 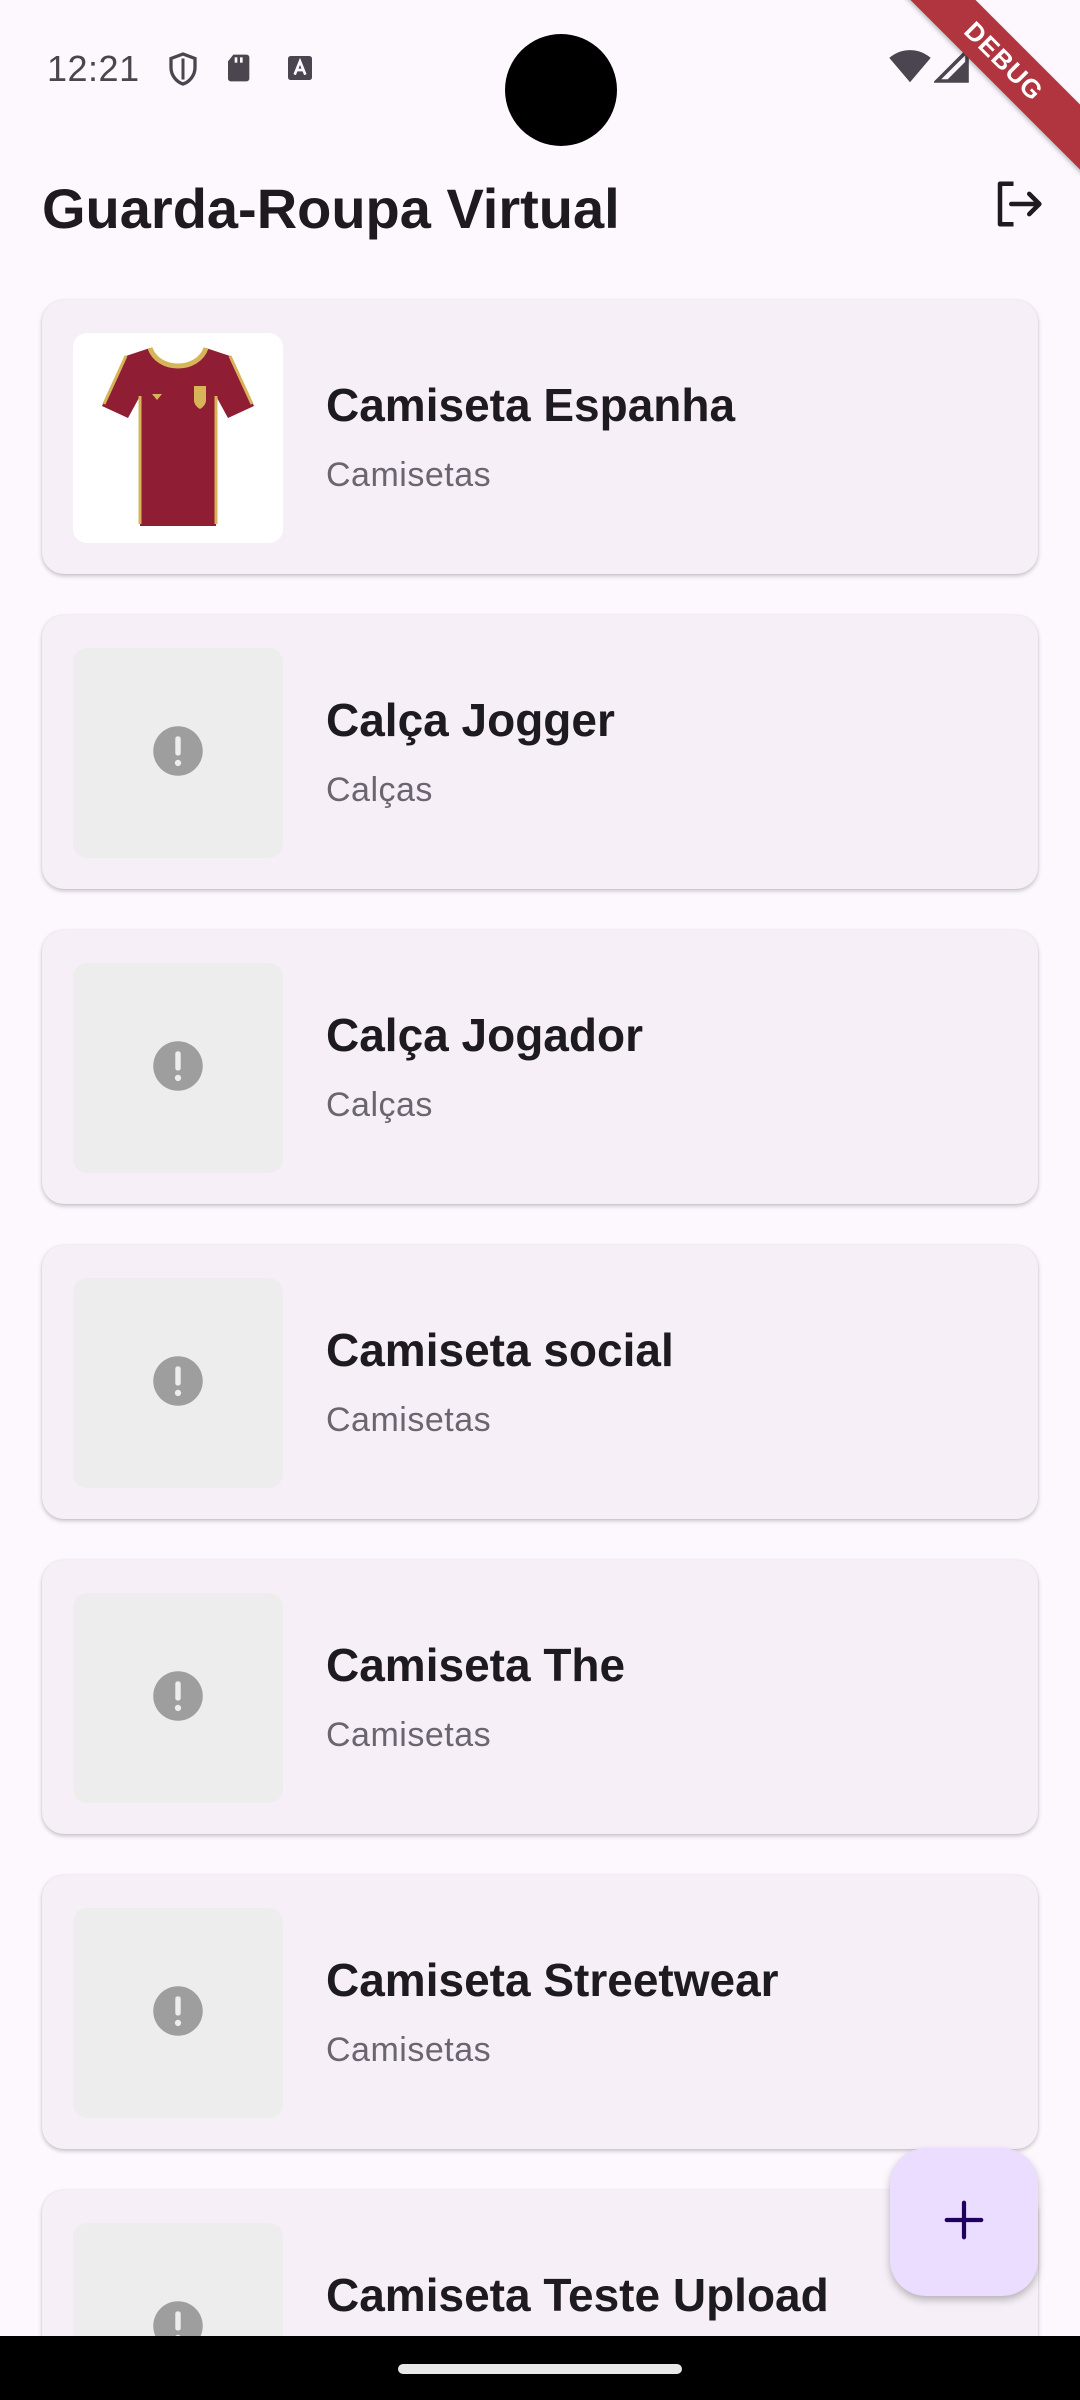 What do you see at coordinates (240, 70) in the screenshot?
I see `sd-card-icon` at bounding box center [240, 70].